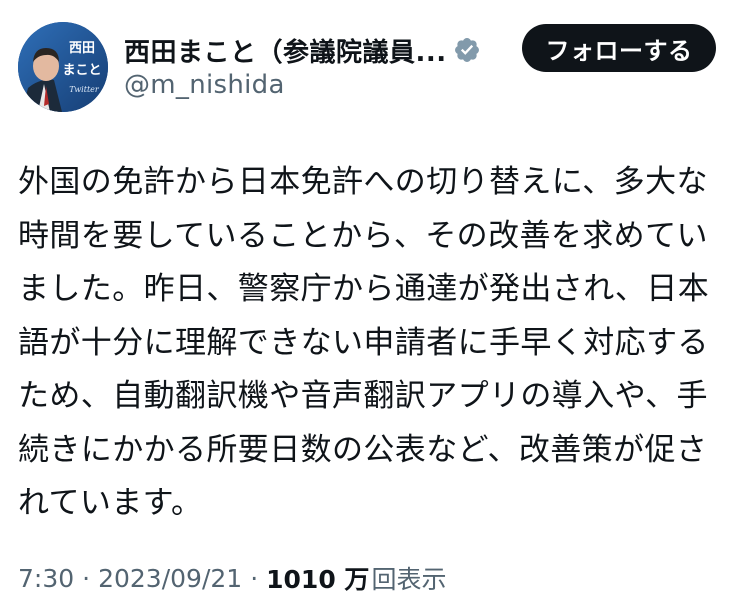 The image size is (750, 606). Describe the element at coordinates (619, 48) in the screenshot. I see `follow-button: フォローする` at that location.